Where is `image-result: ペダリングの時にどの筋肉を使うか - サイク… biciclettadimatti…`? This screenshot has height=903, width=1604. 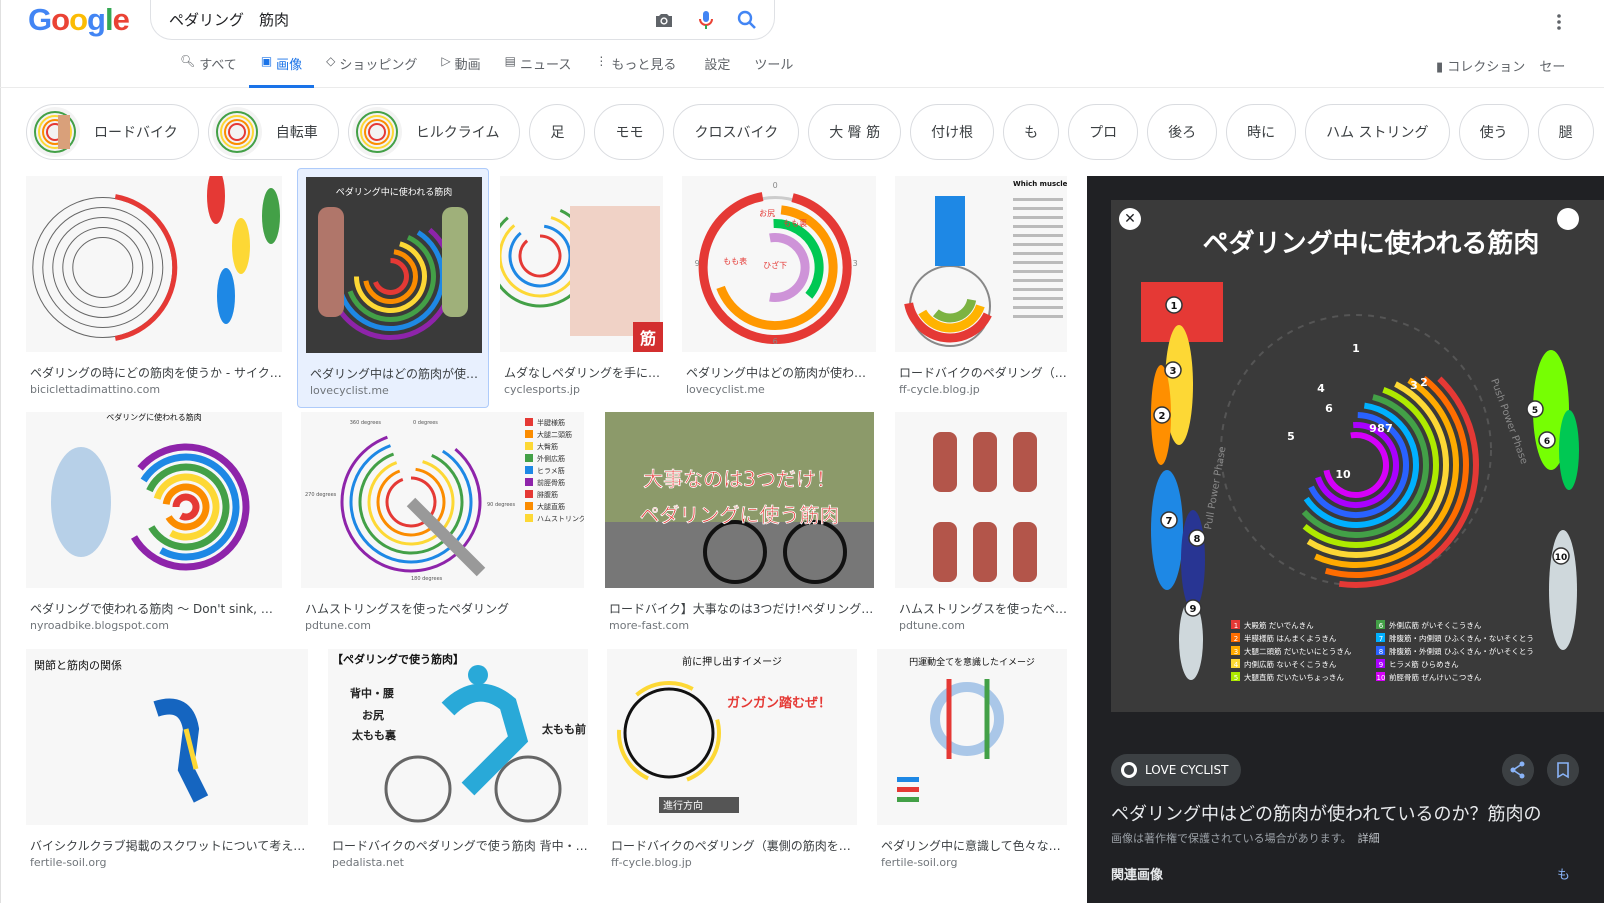
image-result: ペダリングの時にどの筋肉を使うか - サイク… biciclettadimatti… is located at coordinates (154, 288).